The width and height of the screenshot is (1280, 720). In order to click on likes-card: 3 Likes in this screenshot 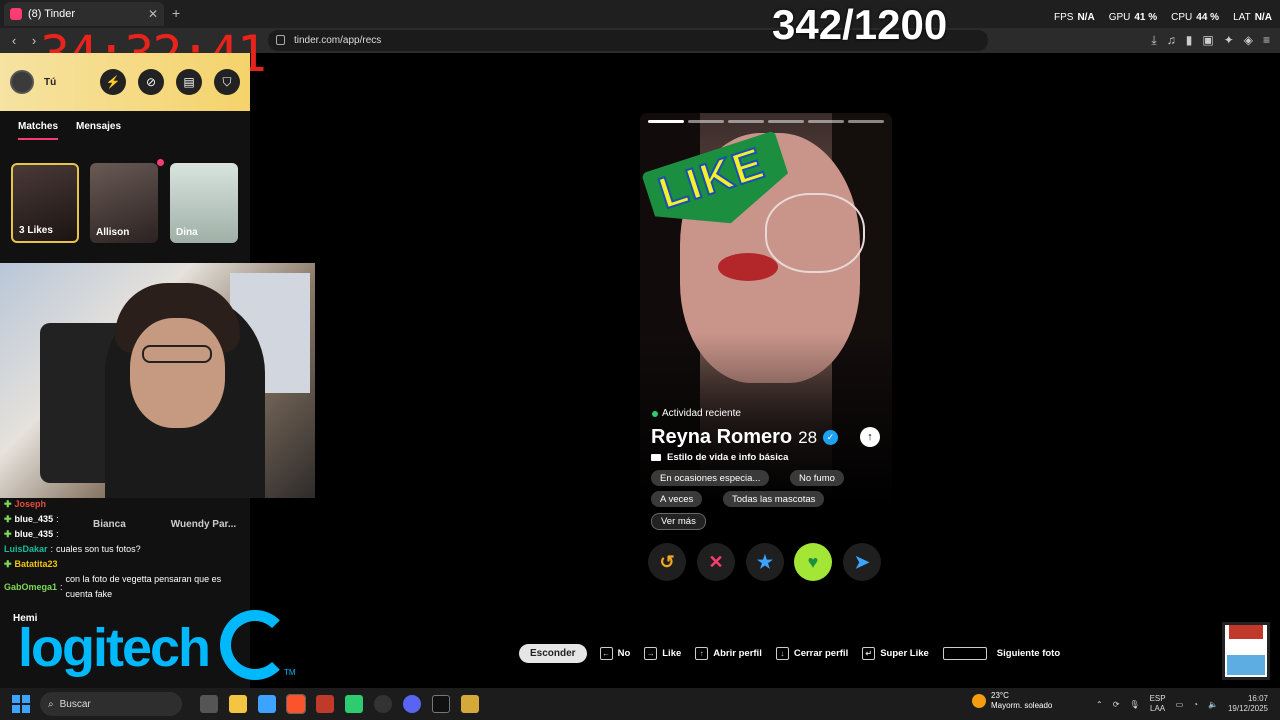, I will do `click(45, 203)`.